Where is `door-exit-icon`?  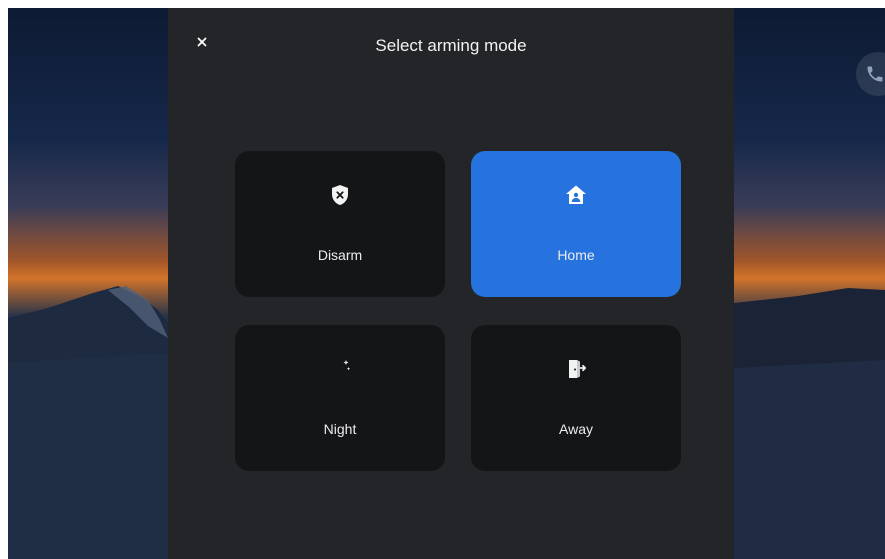
door-exit-icon is located at coordinates (578, 369).